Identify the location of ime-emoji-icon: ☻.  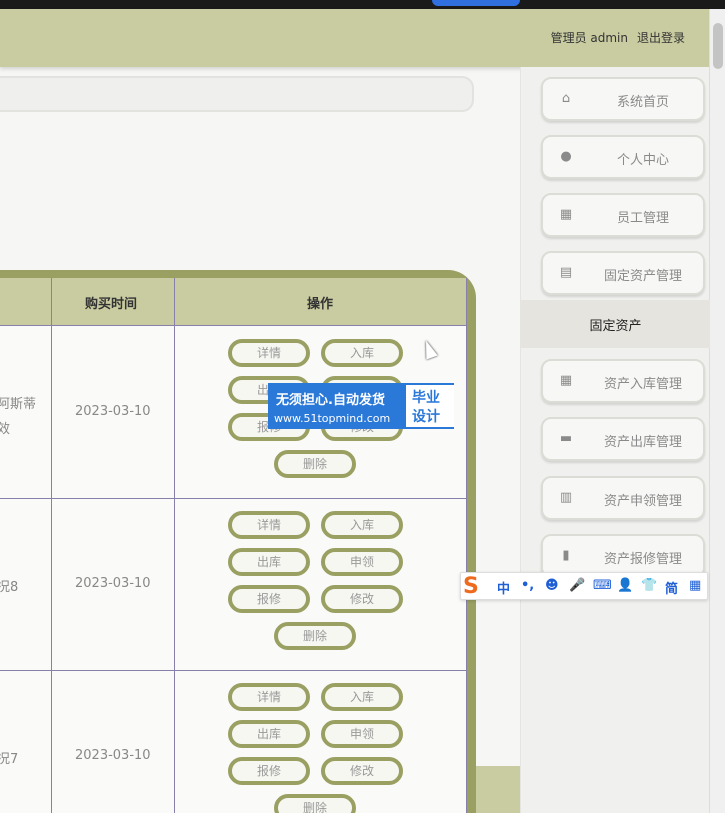
(552, 585).